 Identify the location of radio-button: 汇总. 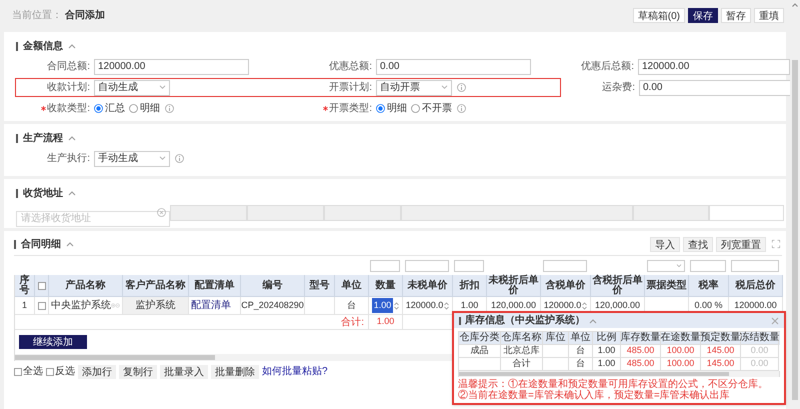
(109, 108).